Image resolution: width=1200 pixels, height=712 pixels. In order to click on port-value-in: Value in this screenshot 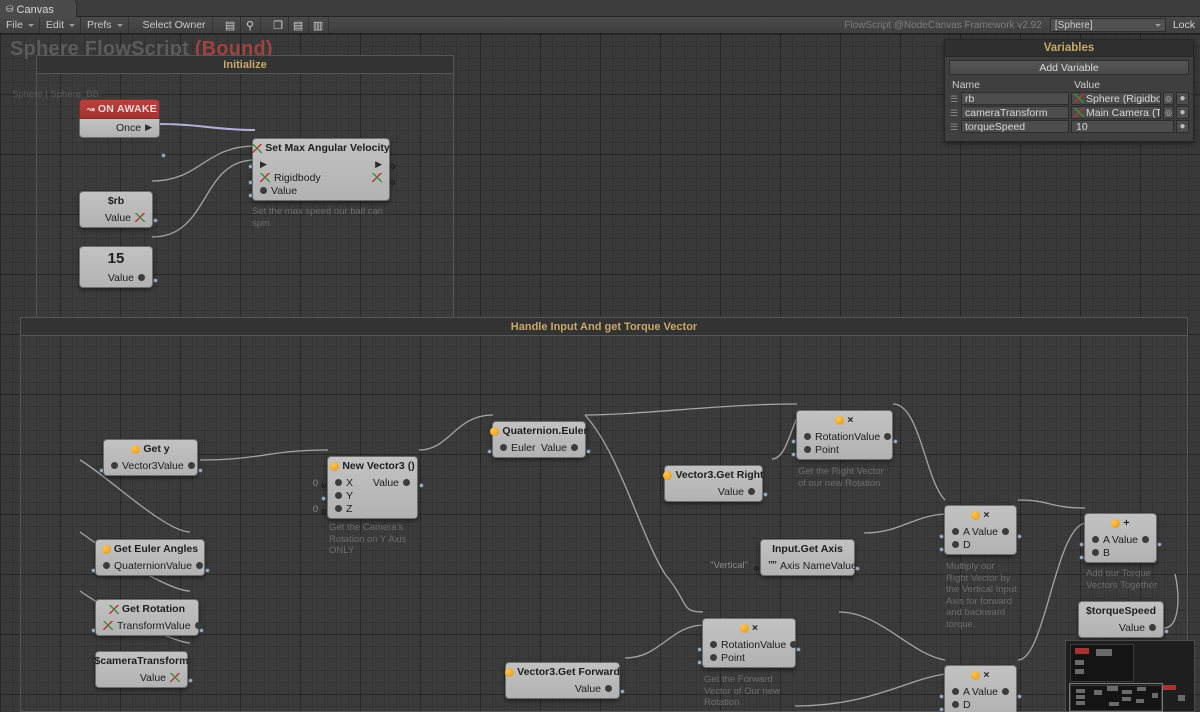, I will do `click(321, 190)`.